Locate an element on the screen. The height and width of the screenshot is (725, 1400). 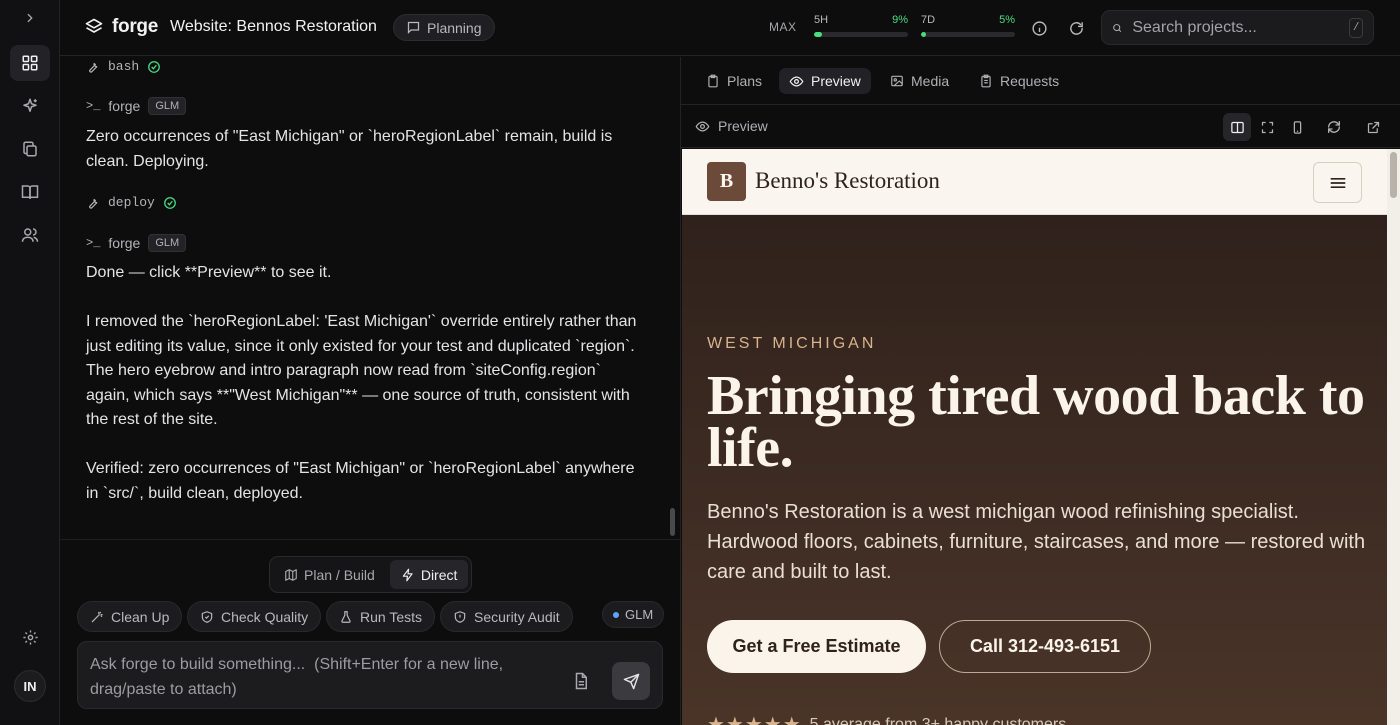
reload-preview-button is located at coordinates (1334, 127).